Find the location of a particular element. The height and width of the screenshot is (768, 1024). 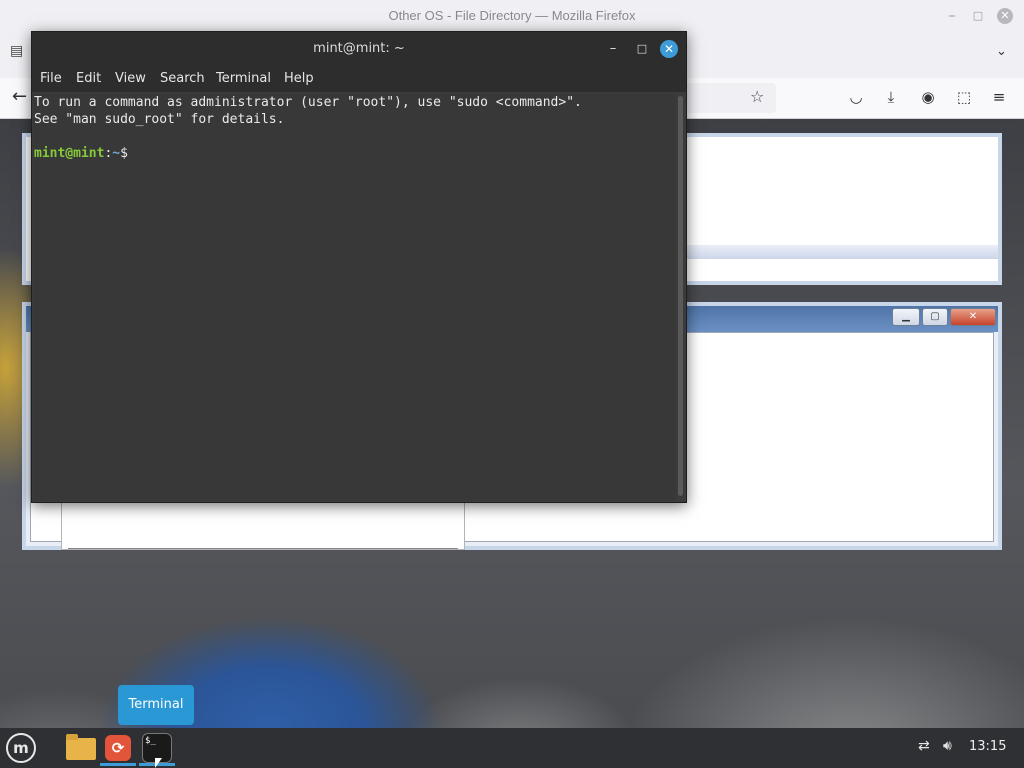

account-icon: ◉ is located at coordinates (928, 97).